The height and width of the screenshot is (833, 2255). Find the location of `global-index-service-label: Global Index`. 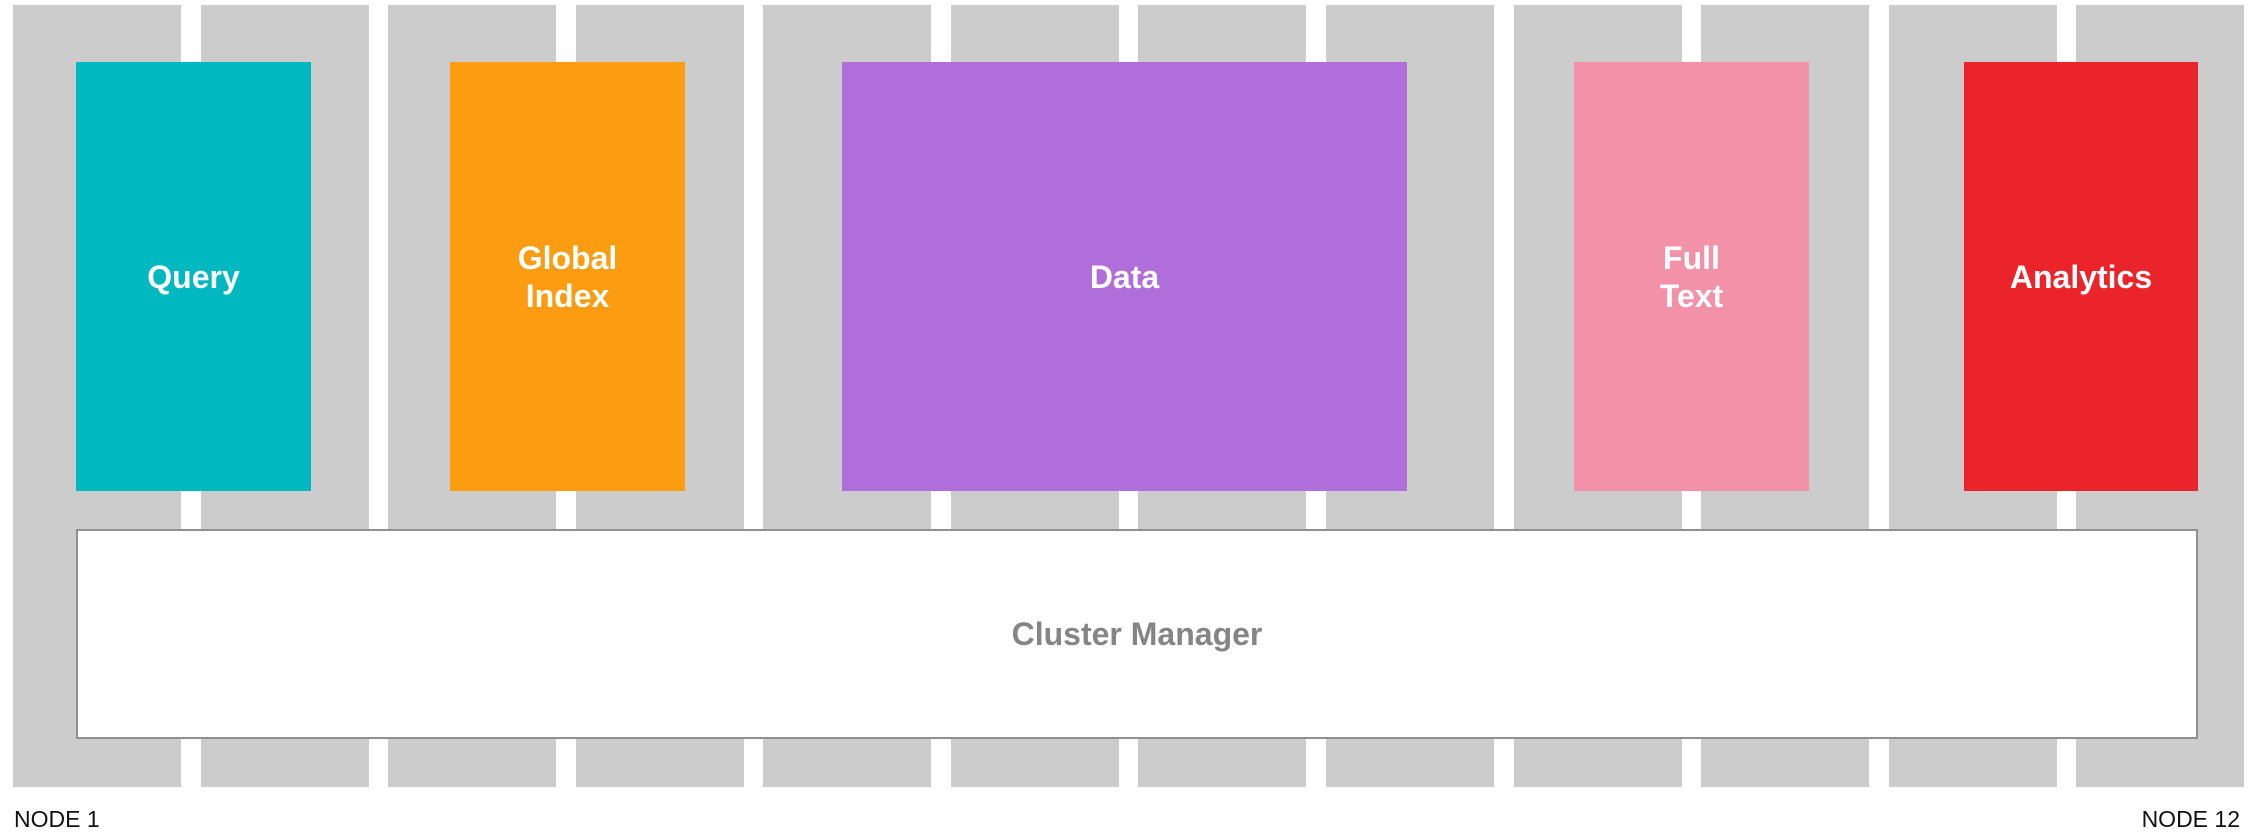

global-index-service-label: Global Index is located at coordinates (567, 276).